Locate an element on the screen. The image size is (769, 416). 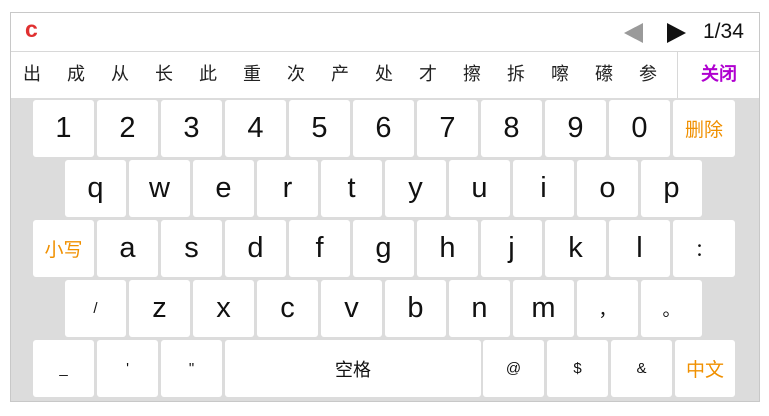
key-4: 4 is located at coordinates (255, 128).